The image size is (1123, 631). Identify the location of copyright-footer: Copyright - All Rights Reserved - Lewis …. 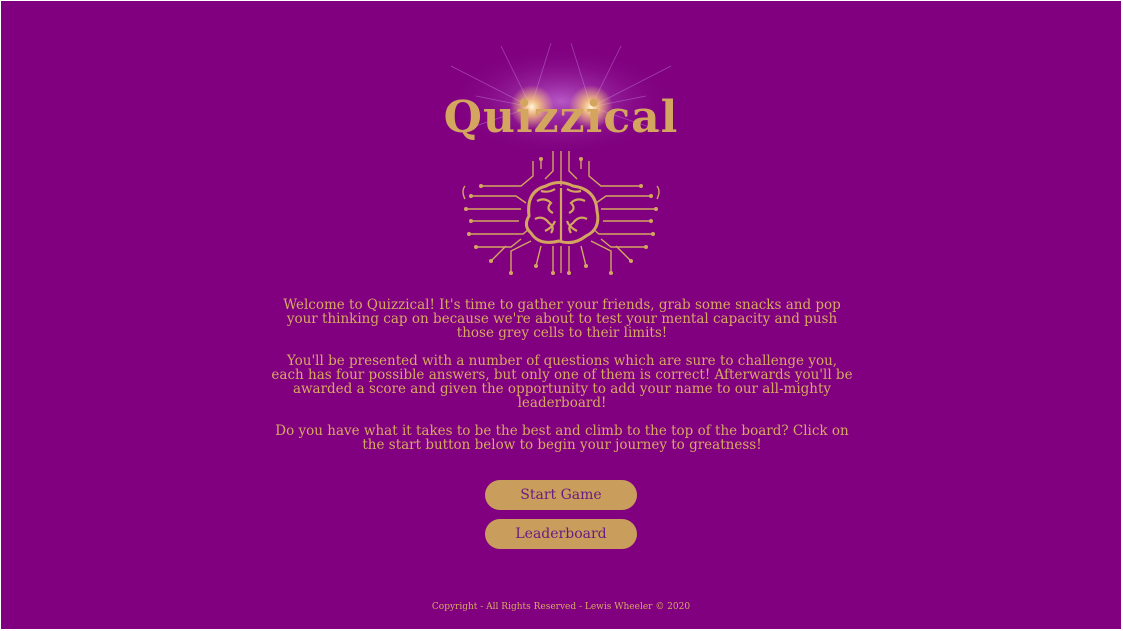
(561, 607).